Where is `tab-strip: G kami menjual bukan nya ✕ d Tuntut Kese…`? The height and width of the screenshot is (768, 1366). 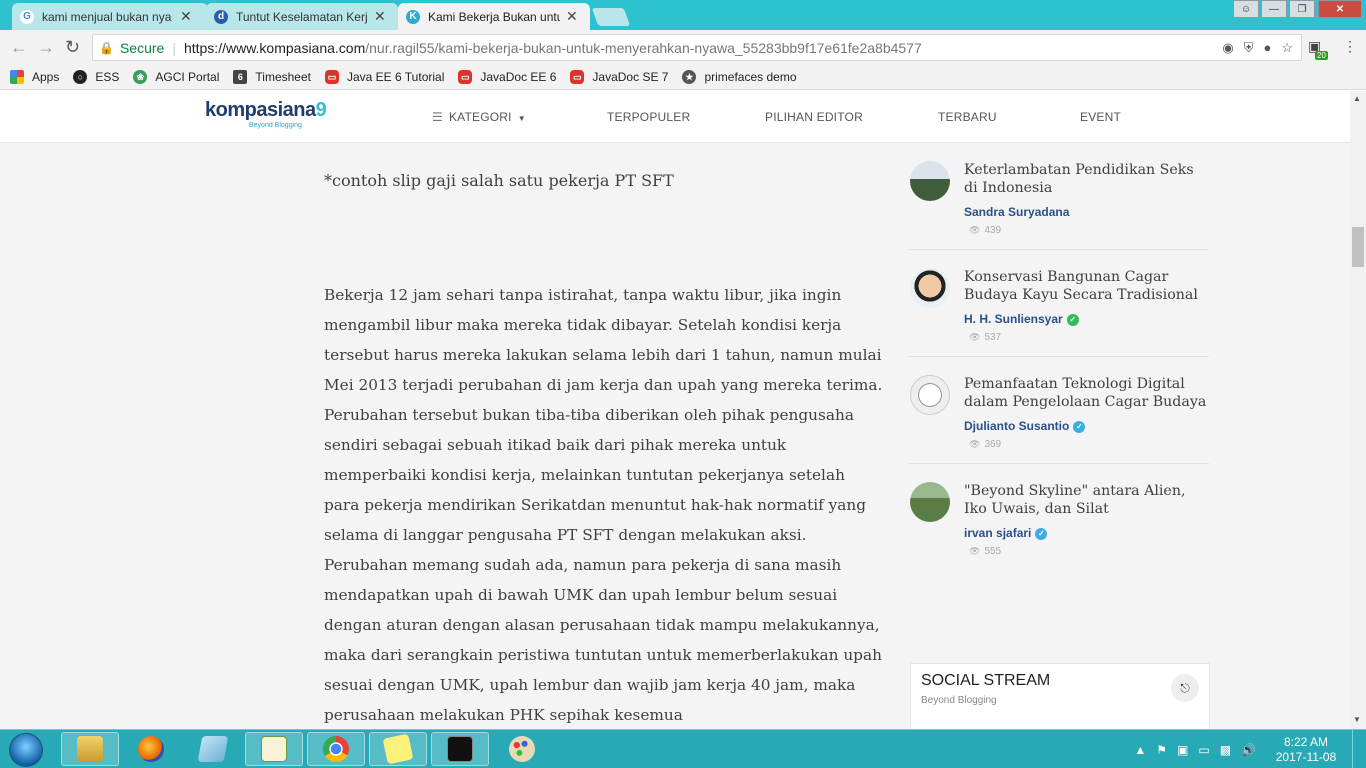 tab-strip: G kami menjual bukan nya ✕ d Tuntut Kese… is located at coordinates (683, 15).